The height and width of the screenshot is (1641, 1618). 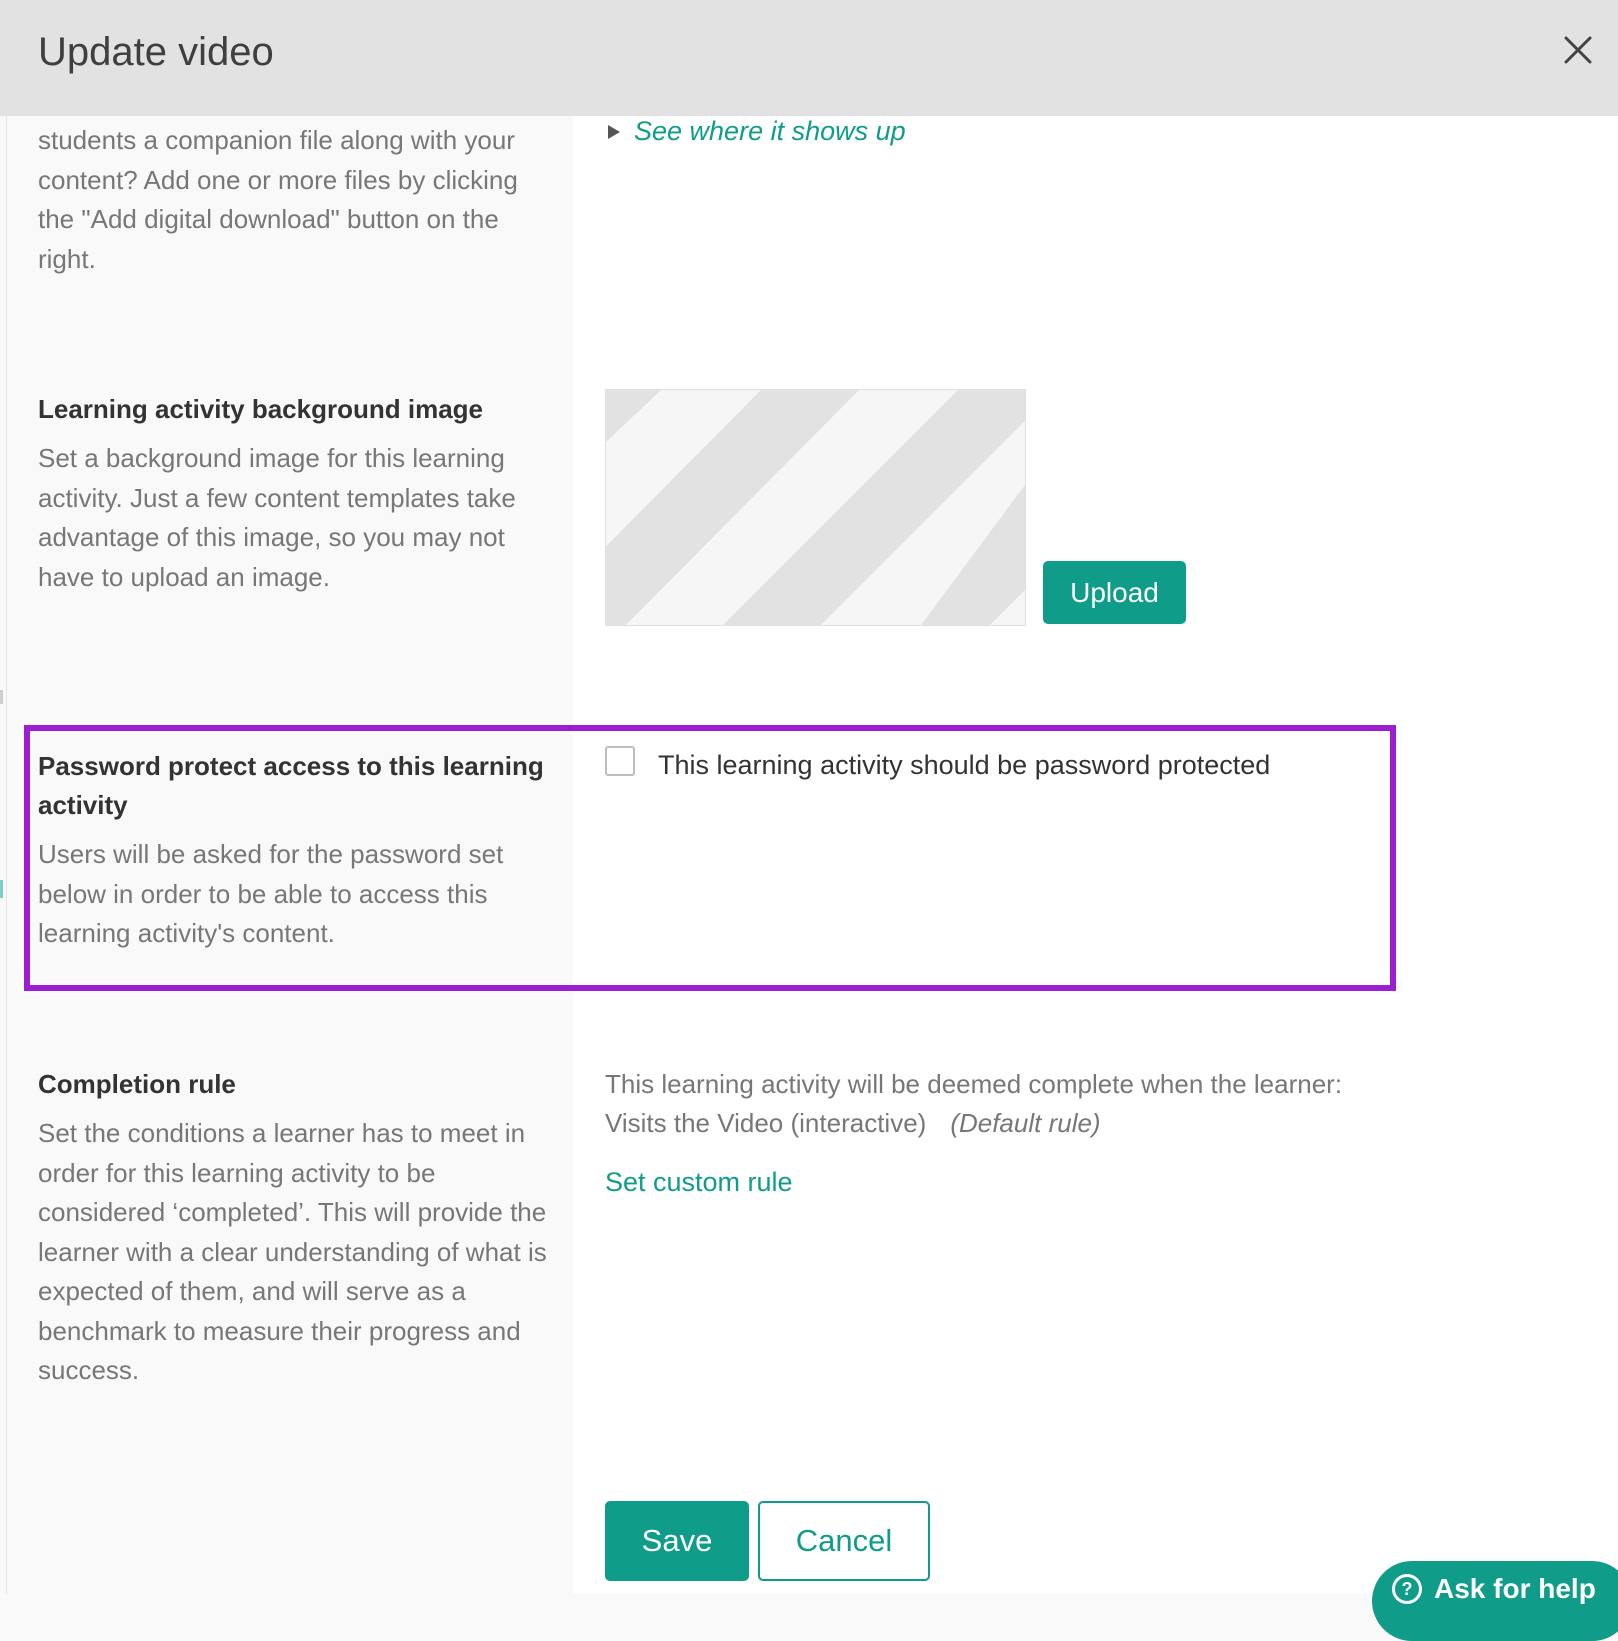 I want to click on modal-title: Update video, so click(x=156, y=52).